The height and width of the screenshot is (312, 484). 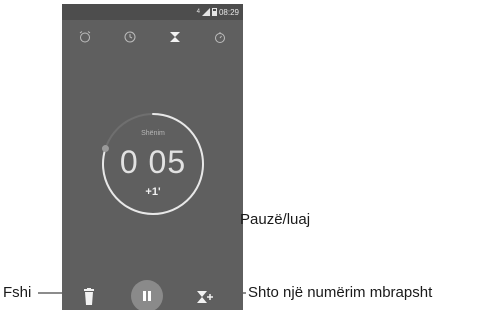 I want to click on tab-bar, so click(x=152, y=37).